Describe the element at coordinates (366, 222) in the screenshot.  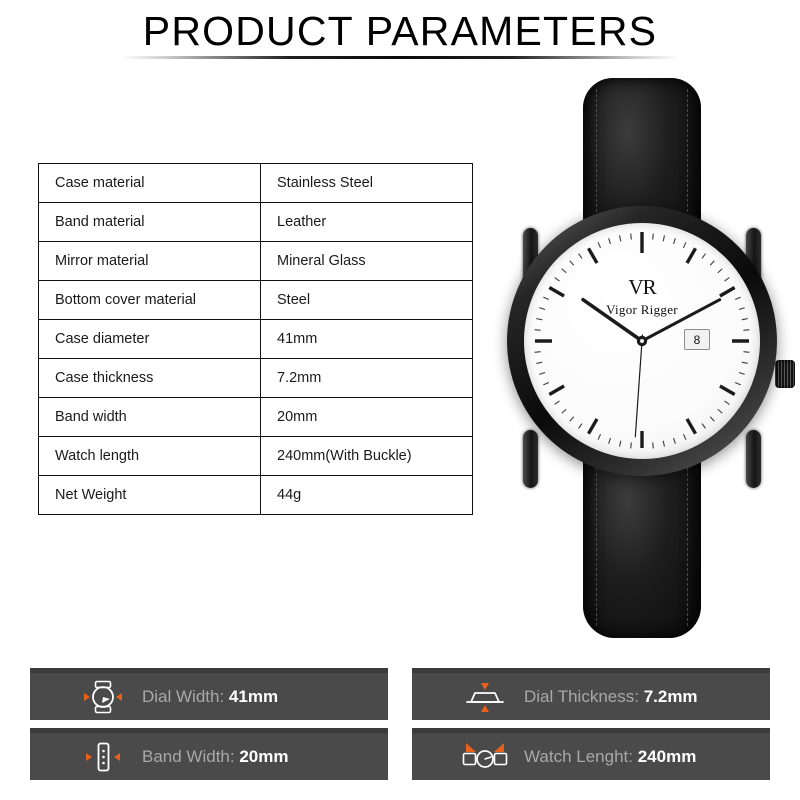
I see `spec-value: Leather` at that location.